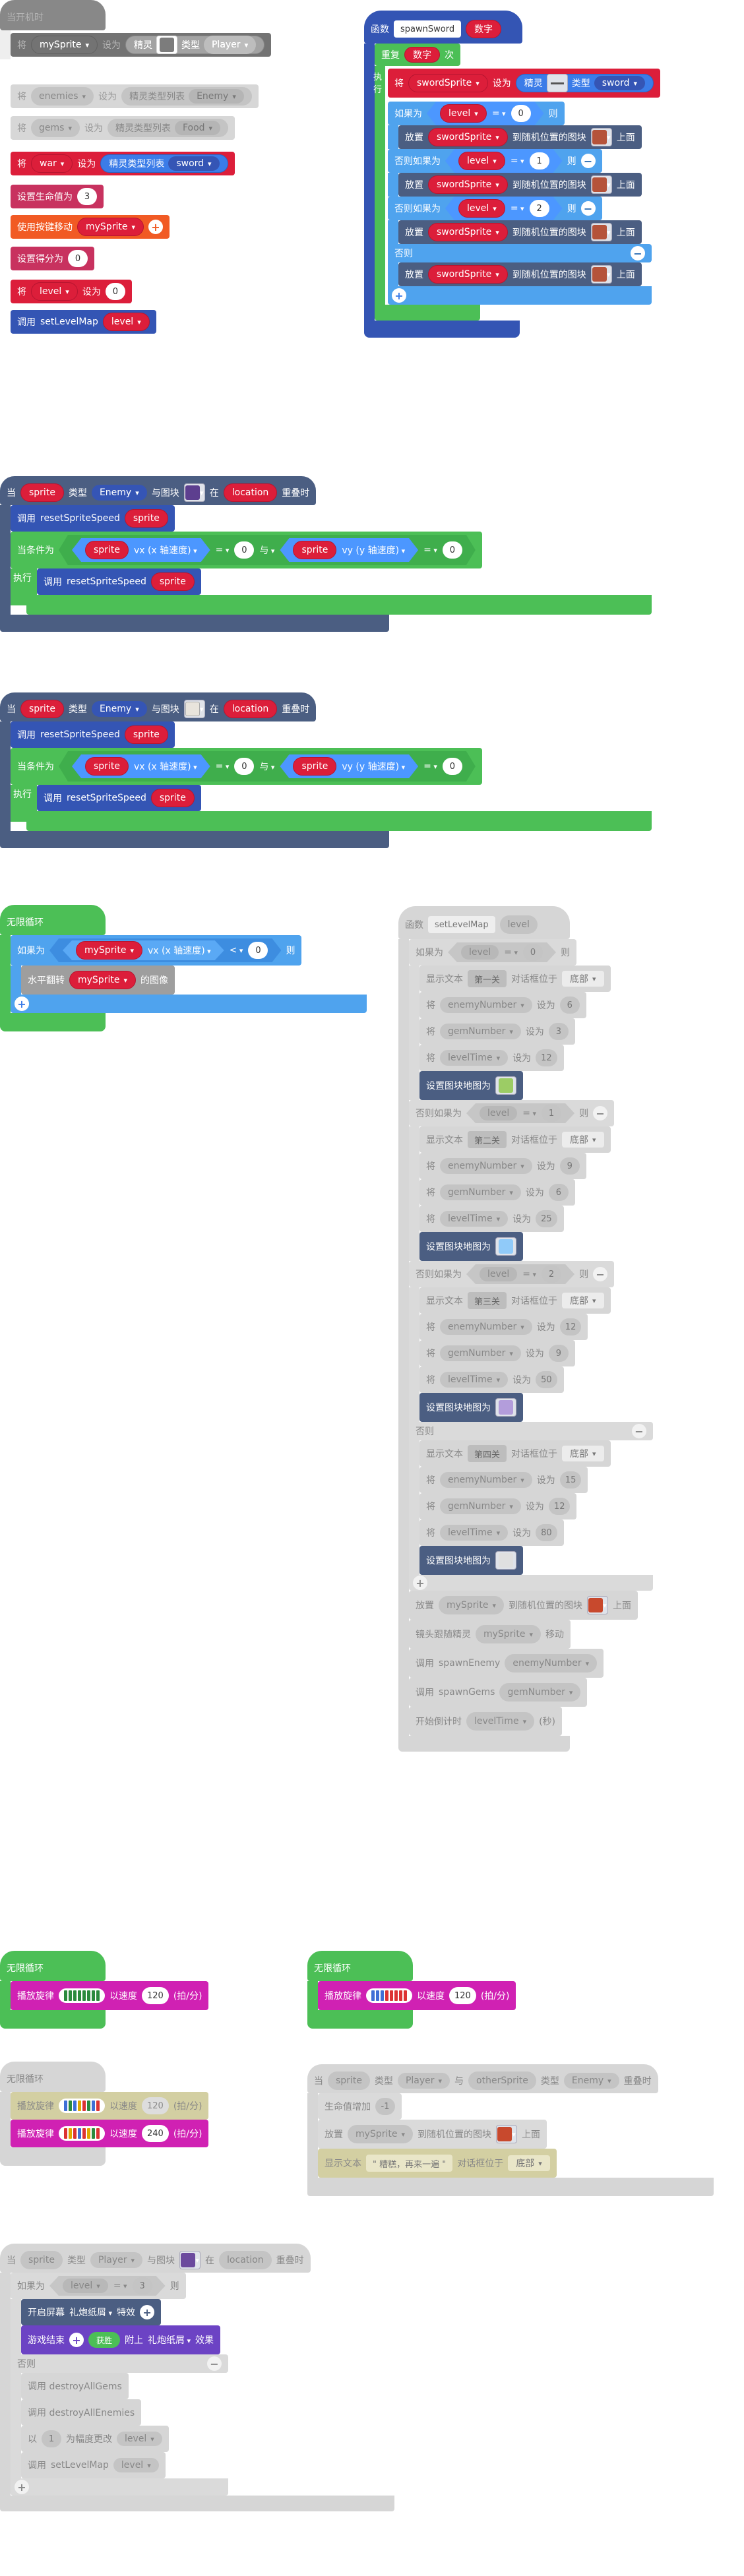 This screenshot has width=744, height=2576. I want to click on set-var-block: 将enemyNumber设为15, so click(503, 1480).